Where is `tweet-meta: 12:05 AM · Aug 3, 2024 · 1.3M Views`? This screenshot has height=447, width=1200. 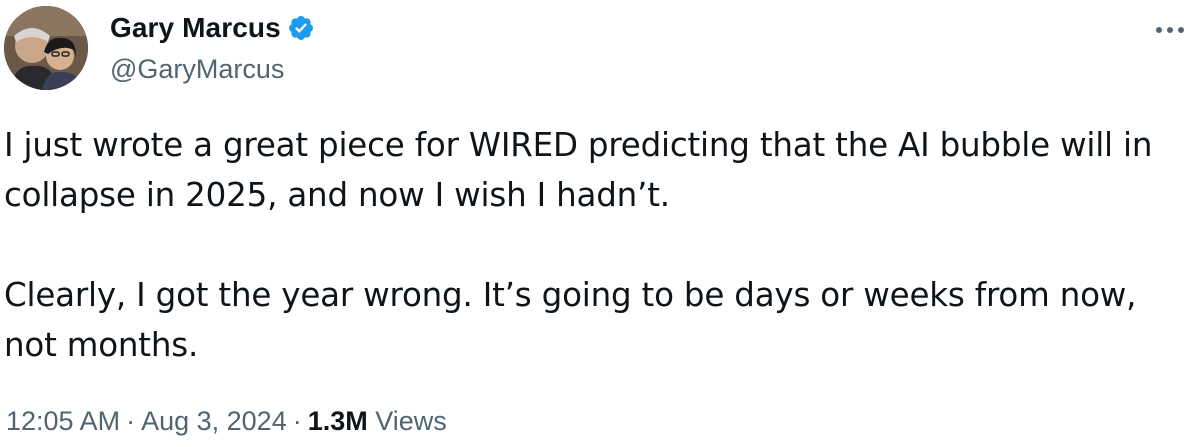 tweet-meta: 12:05 AM · Aug 3, 2024 · 1.3M Views is located at coordinates (226, 421).